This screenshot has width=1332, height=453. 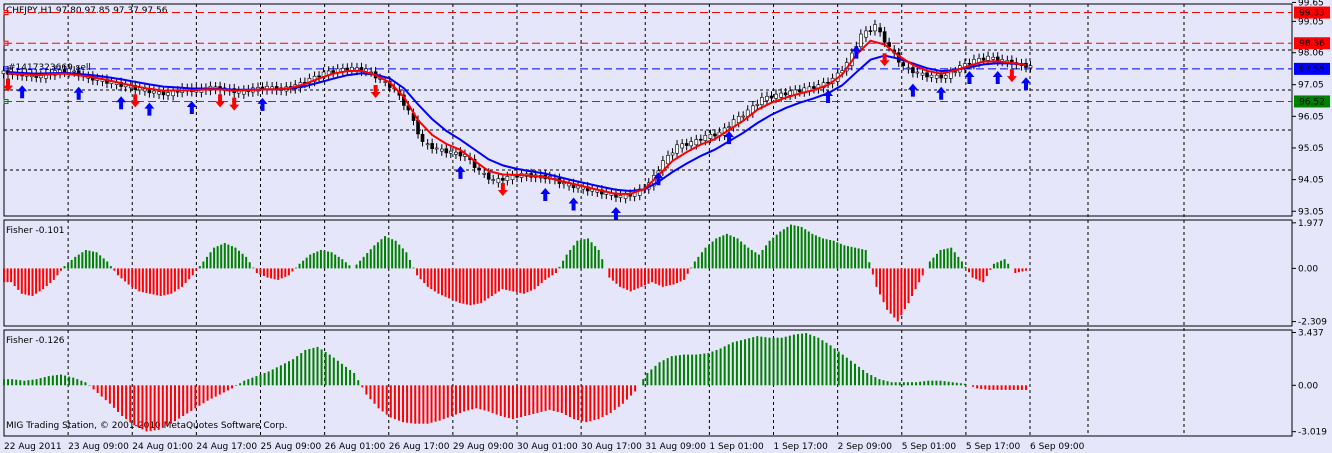 What do you see at coordinates (675, 447) in the screenshot?
I see `x-axis-label: 31 Aug 09:00` at bounding box center [675, 447].